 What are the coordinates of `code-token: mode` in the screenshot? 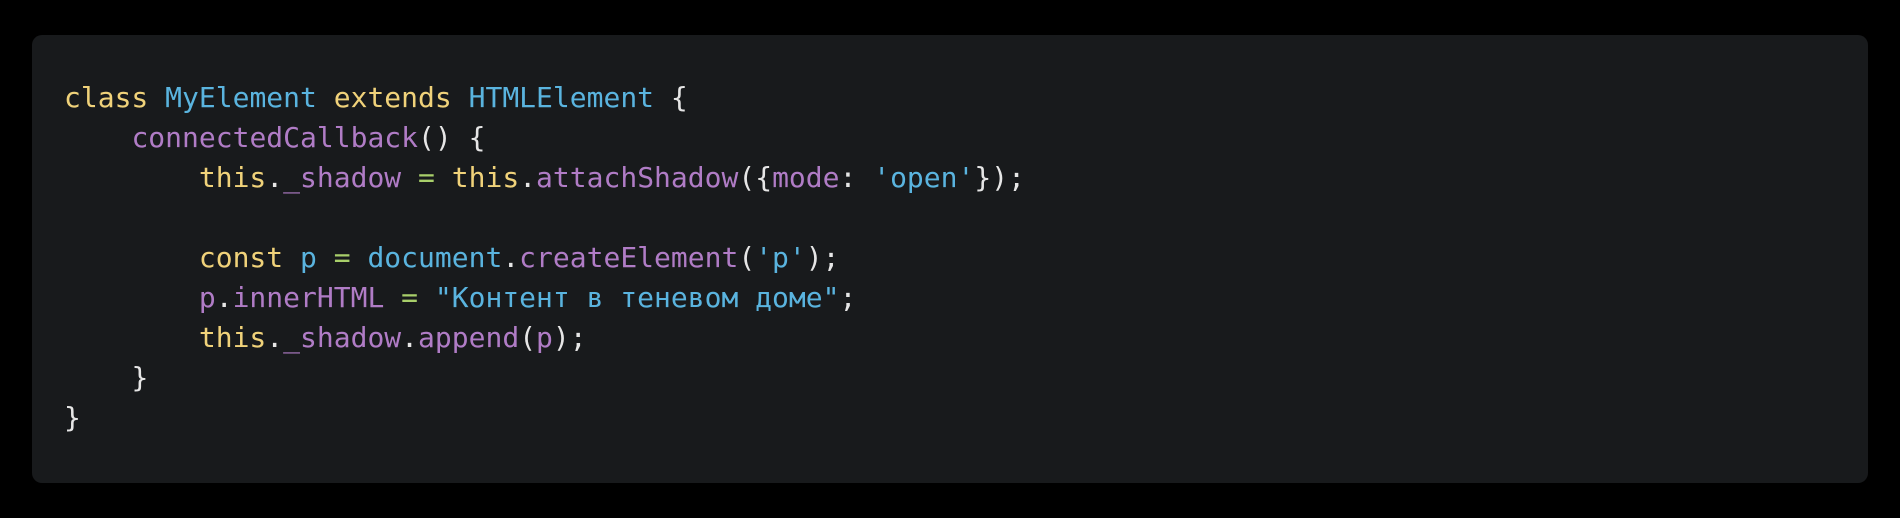 It's located at (806, 177).